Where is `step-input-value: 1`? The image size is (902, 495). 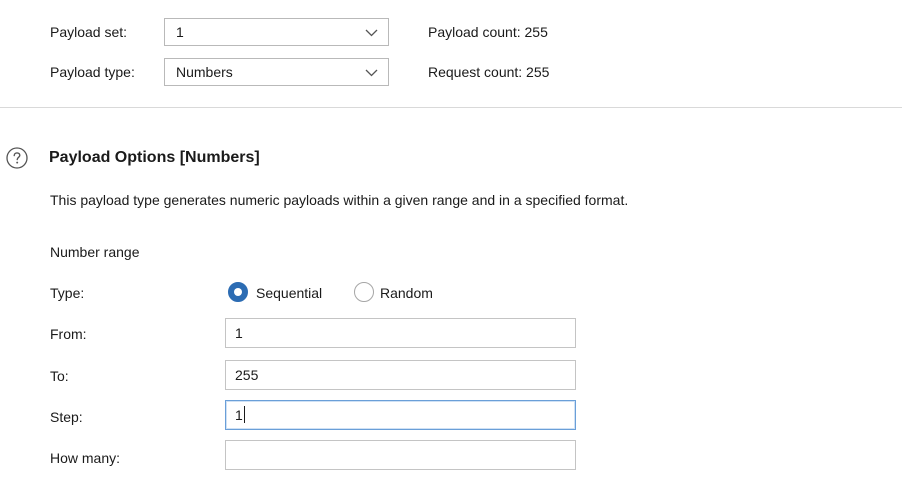
step-input-value: 1 is located at coordinates (239, 415).